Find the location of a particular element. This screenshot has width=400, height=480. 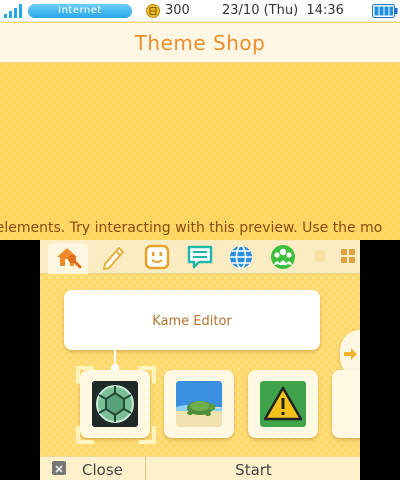

globe-icon is located at coordinates (241, 257).